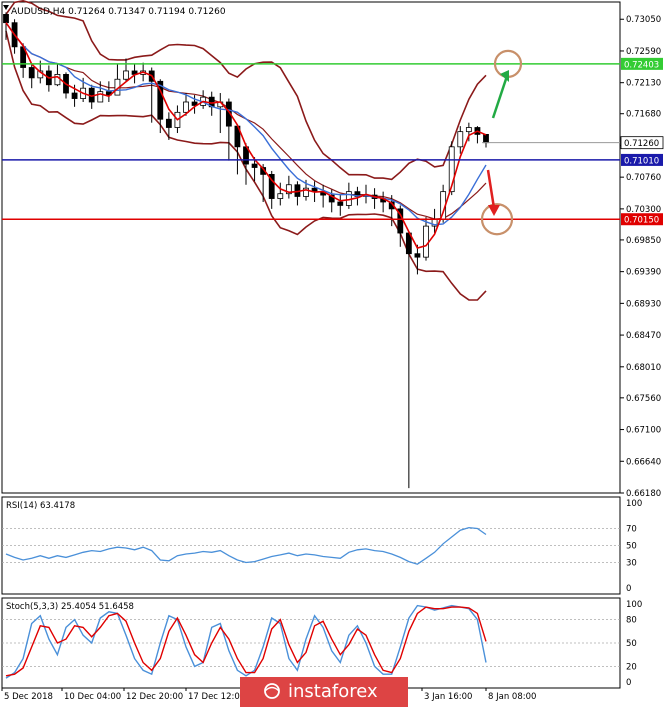  I want to click on y-tick-label: 0.67100, so click(643, 431).